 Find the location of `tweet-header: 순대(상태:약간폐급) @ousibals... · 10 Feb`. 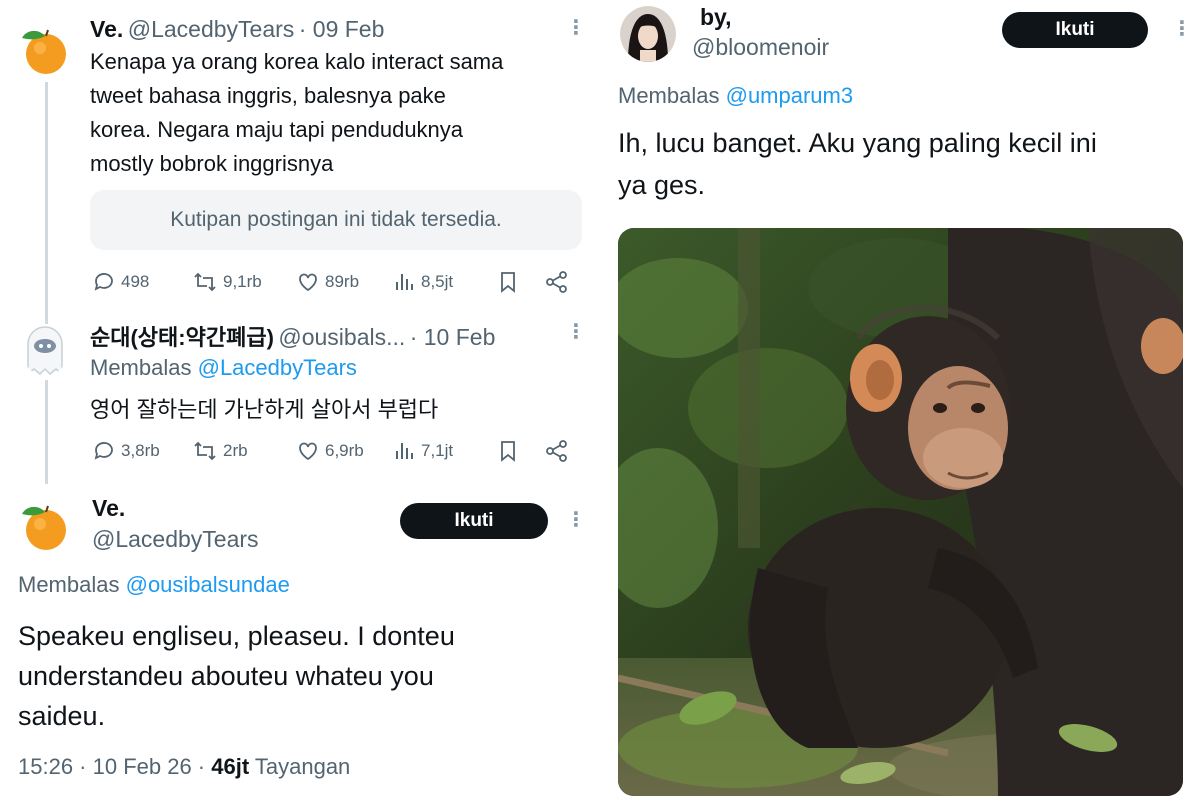

tweet-header: 순대(상태:약간폐급) @ousibals... · 10 Feb is located at coordinates (292, 336).